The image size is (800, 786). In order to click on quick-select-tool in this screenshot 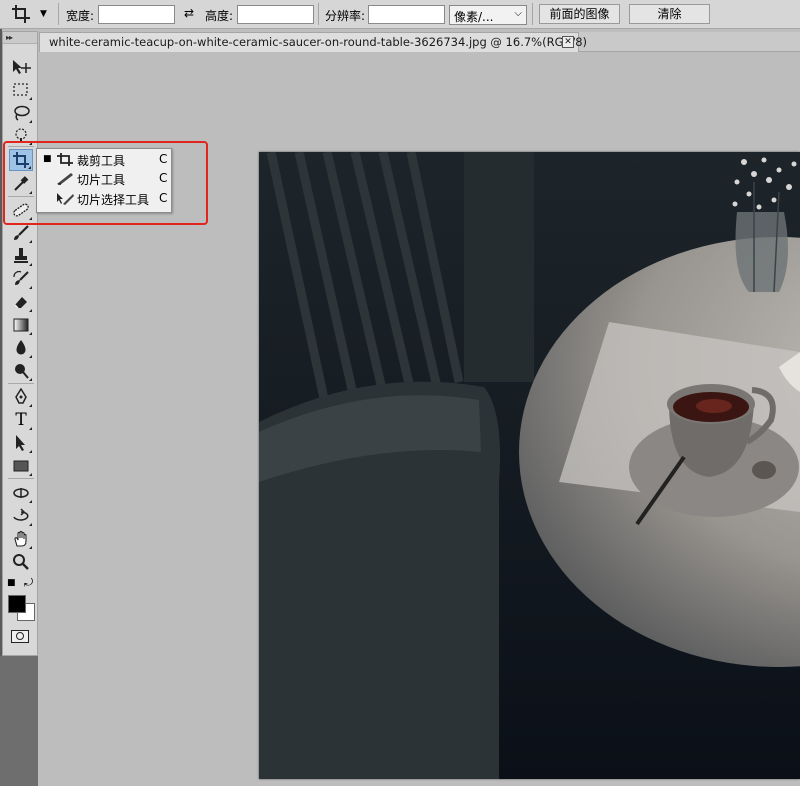, I will do `click(21, 135)`.